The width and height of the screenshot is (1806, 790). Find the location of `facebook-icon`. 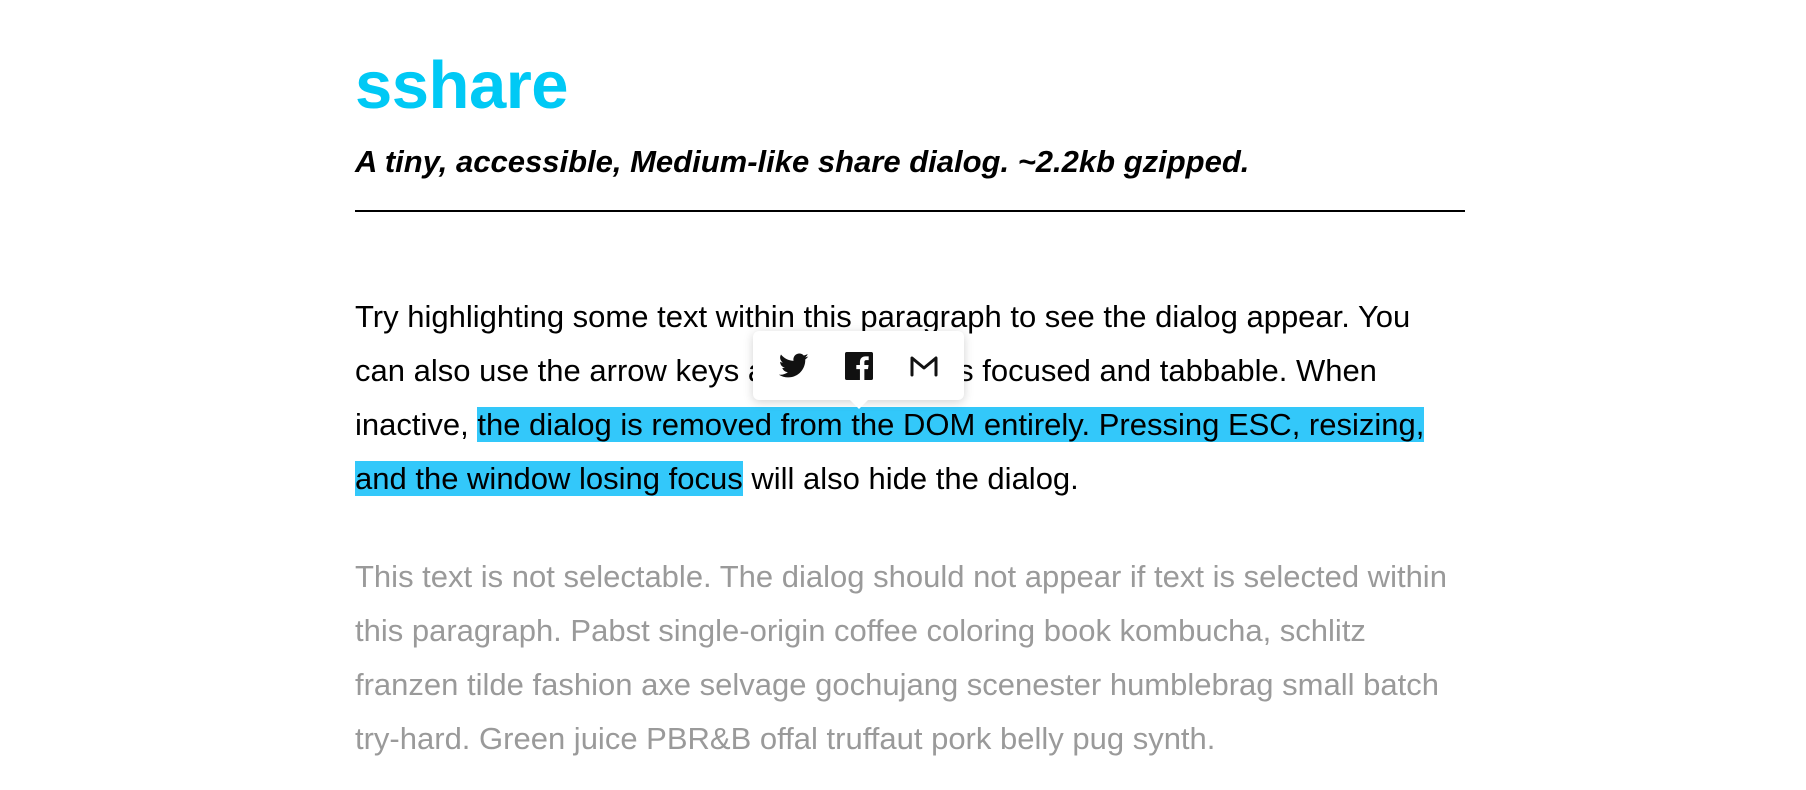

facebook-icon is located at coordinates (858, 365).